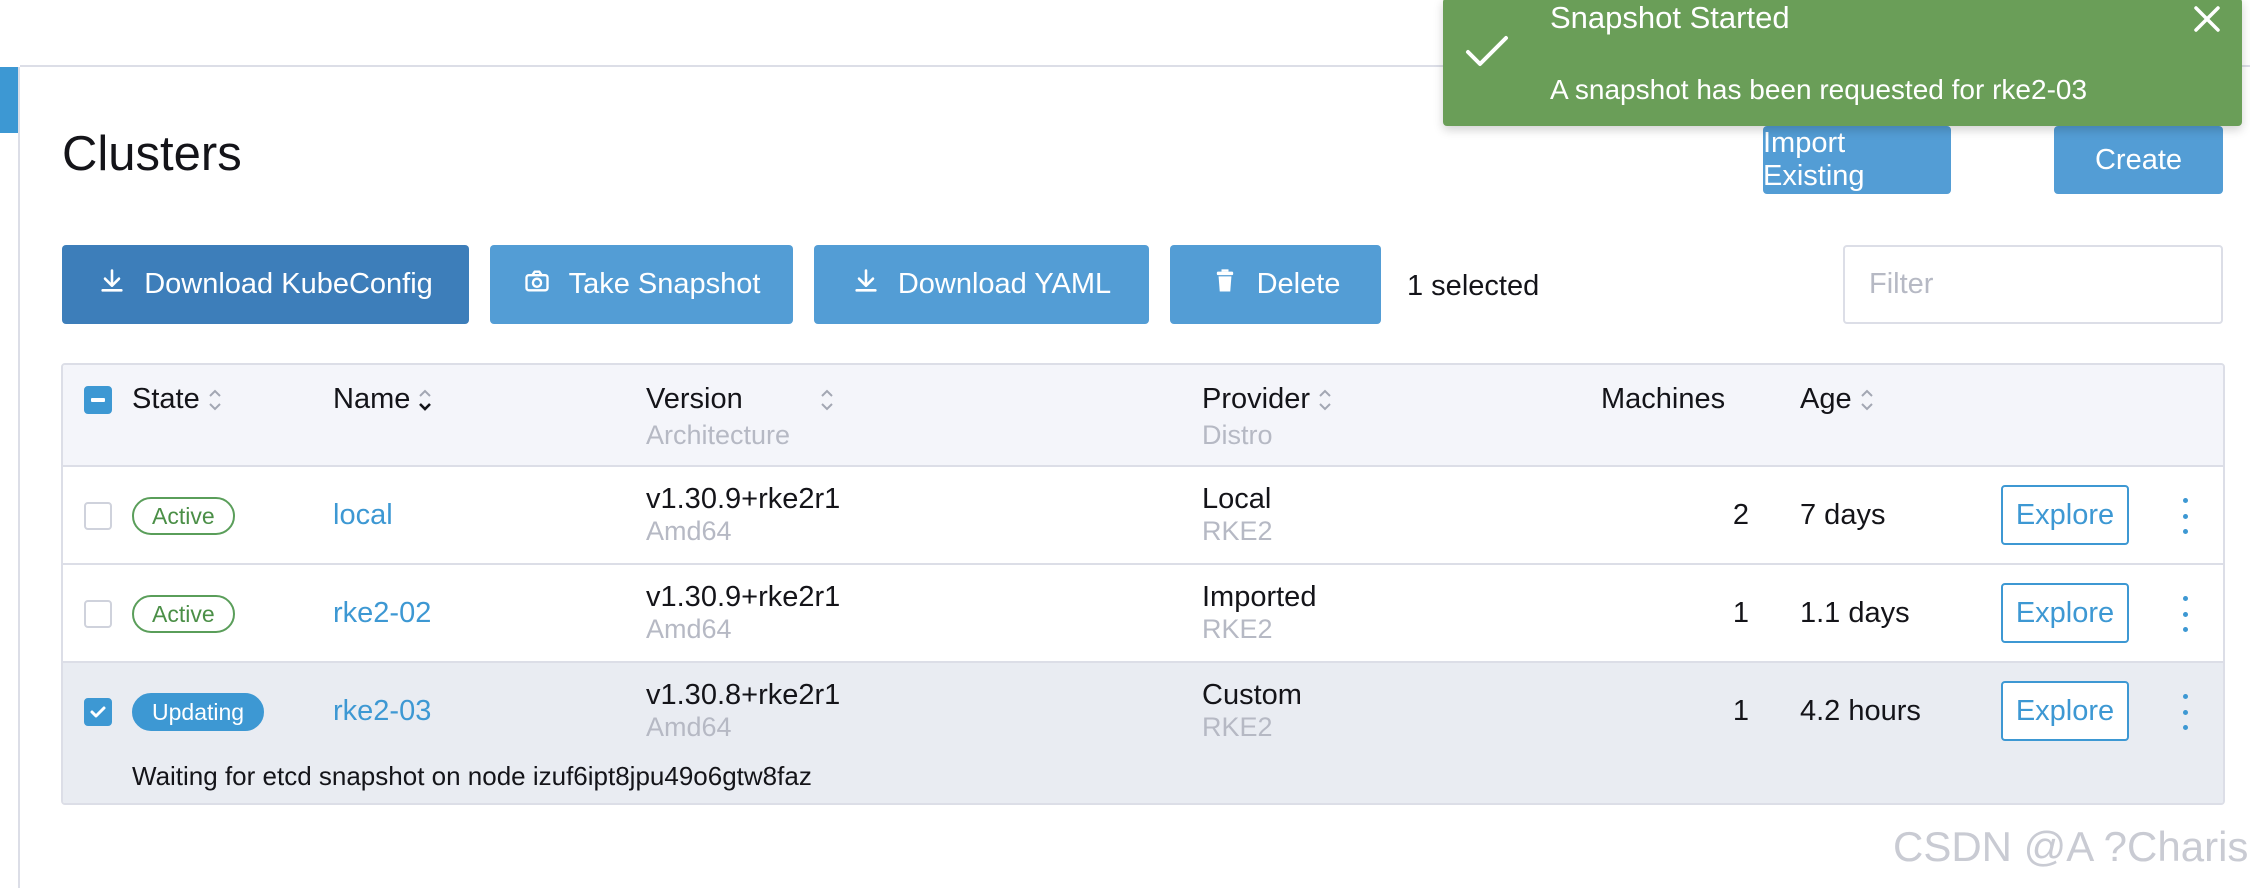 This screenshot has width=2250, height=888. Describe the element at coordinates (425, 400) in the screenshot. I see `sort-descending-icon` at that location.